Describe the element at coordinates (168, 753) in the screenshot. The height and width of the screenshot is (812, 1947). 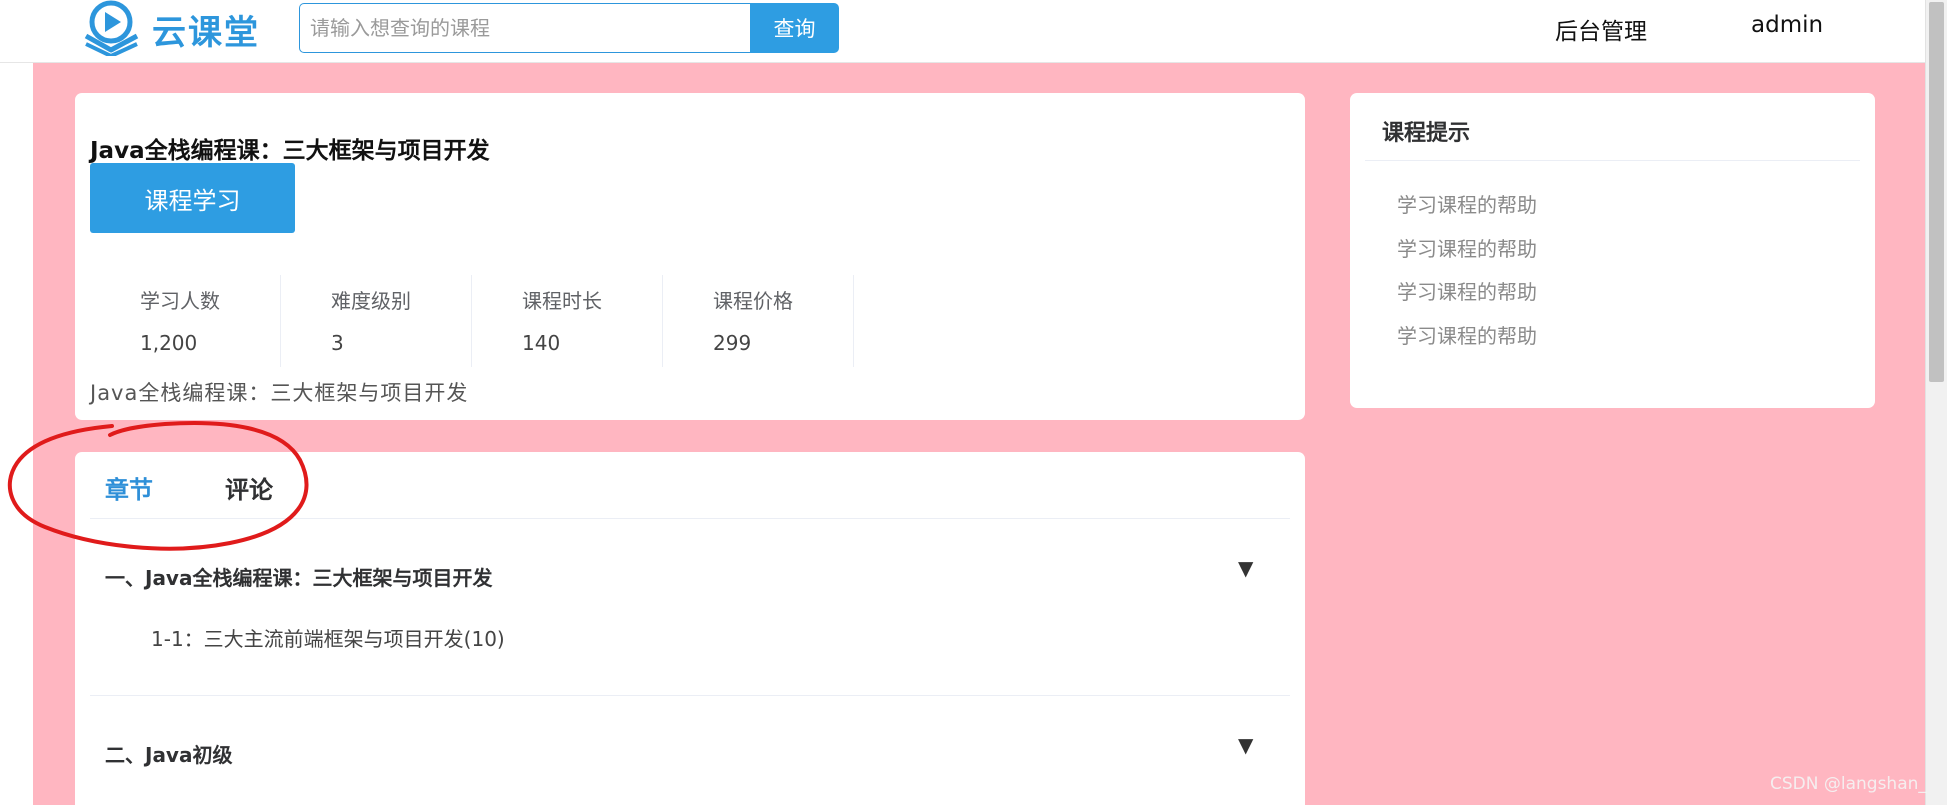
I see `chapter-title: 二、Java初级` at that location.